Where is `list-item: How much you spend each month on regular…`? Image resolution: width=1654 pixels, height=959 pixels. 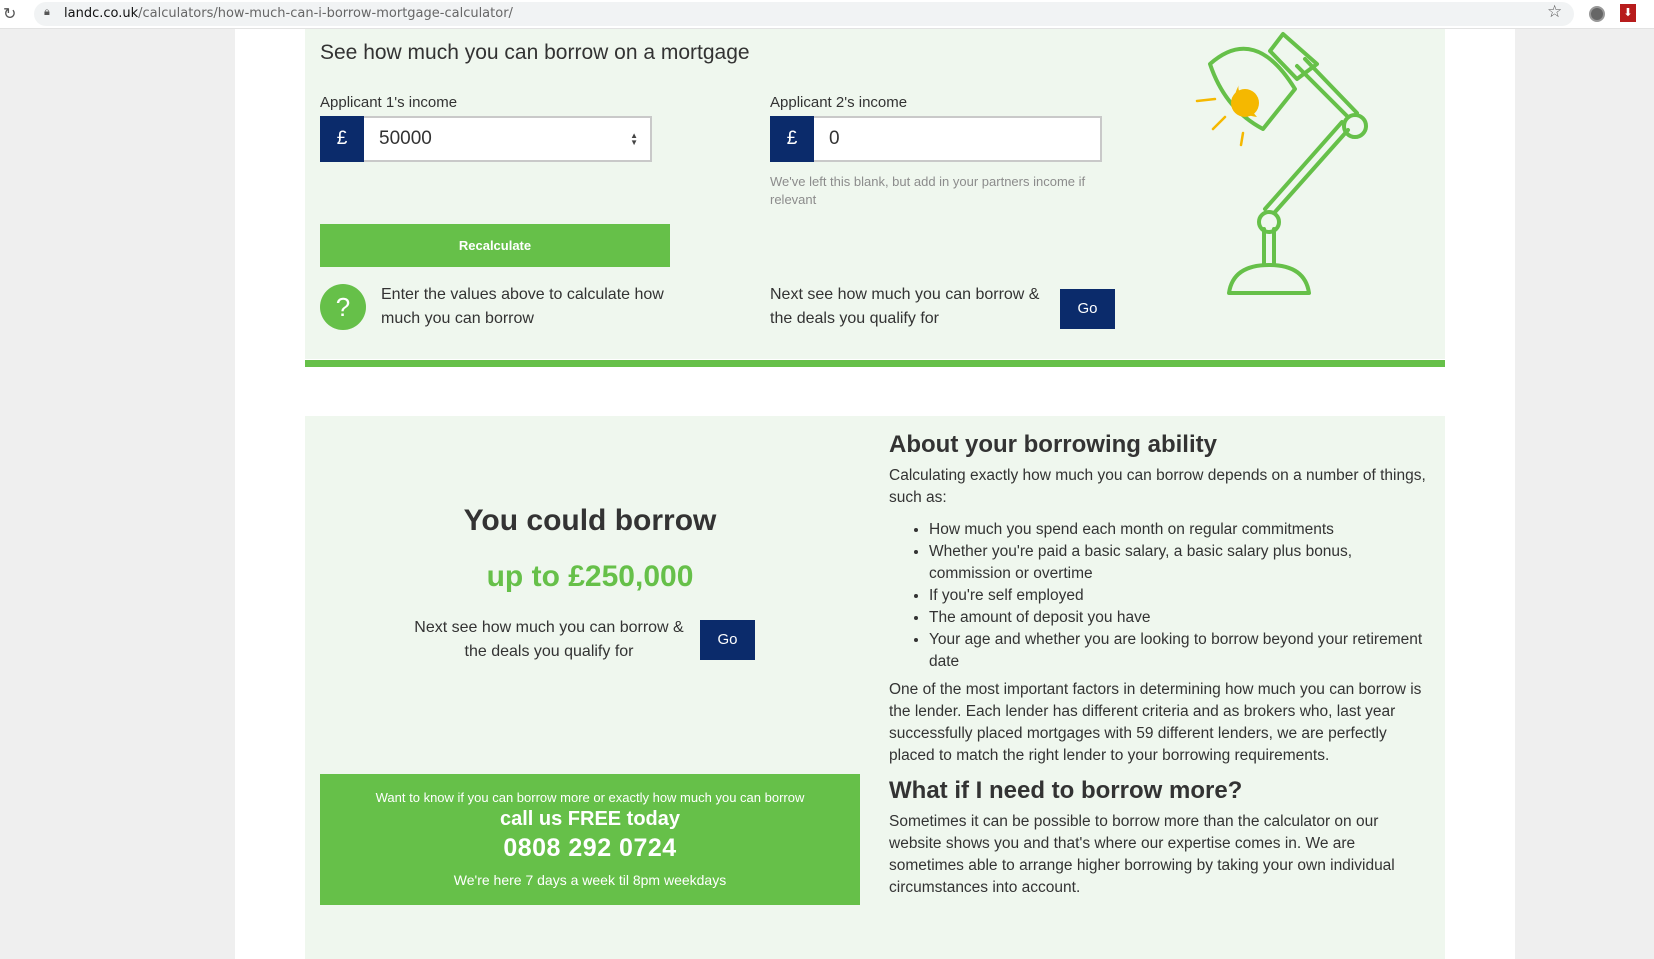
list-item: How much you spend each month on regular… is located at coordinates (1179, 530).